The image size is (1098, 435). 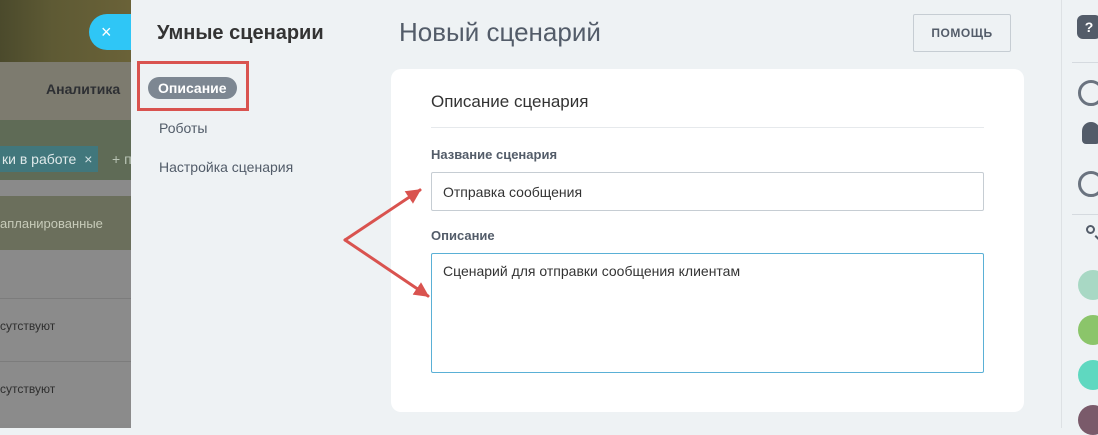 I want to click on card-title: Описание сценария, so click(x=510, y=101).